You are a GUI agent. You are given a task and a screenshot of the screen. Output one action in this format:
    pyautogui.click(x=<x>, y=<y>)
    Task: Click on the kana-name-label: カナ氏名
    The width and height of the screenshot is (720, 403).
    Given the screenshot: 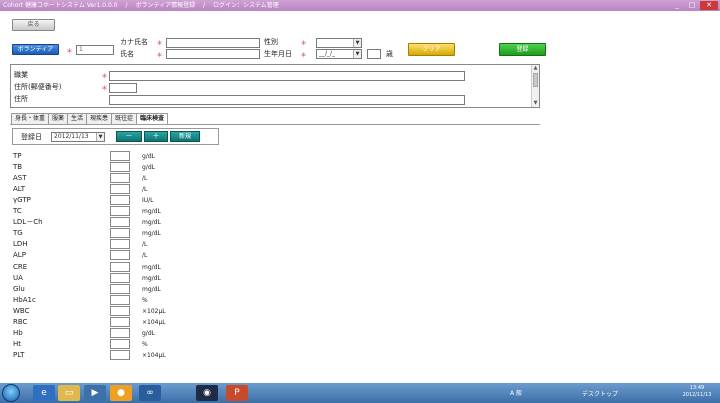 What is the action you would take?
    pyautogui.click(x=134, y=42)
    